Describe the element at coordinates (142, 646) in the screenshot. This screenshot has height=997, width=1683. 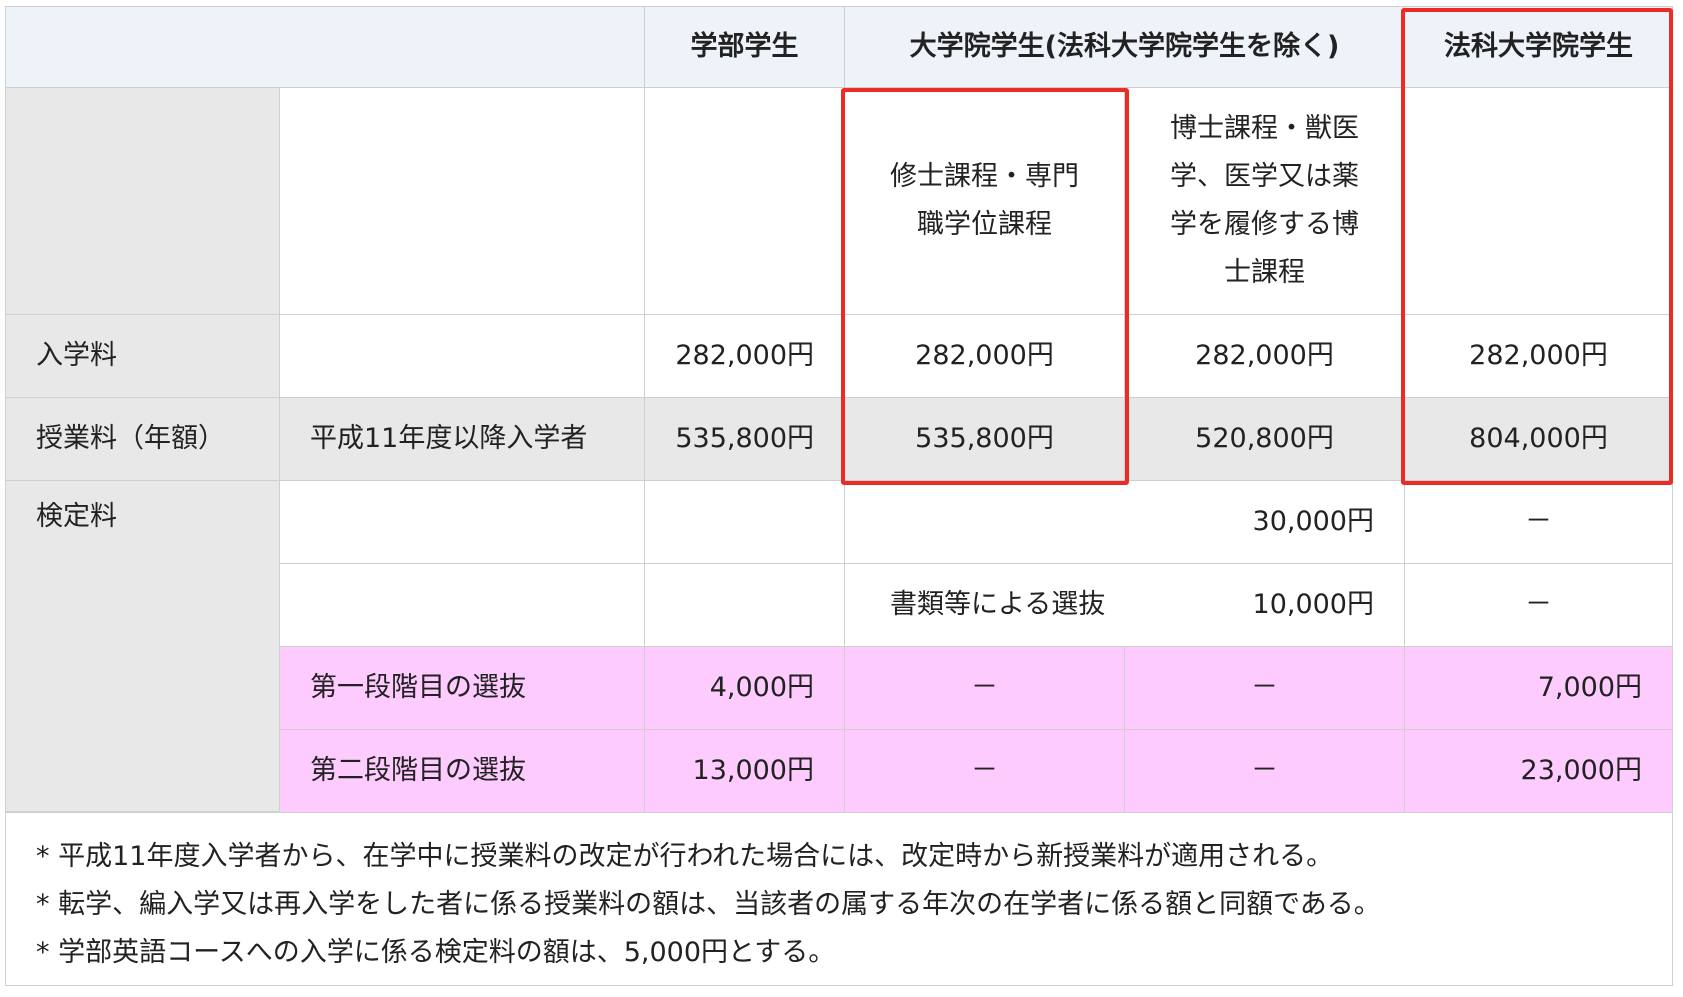
I see `row-label-exam: 検定料` at that location.